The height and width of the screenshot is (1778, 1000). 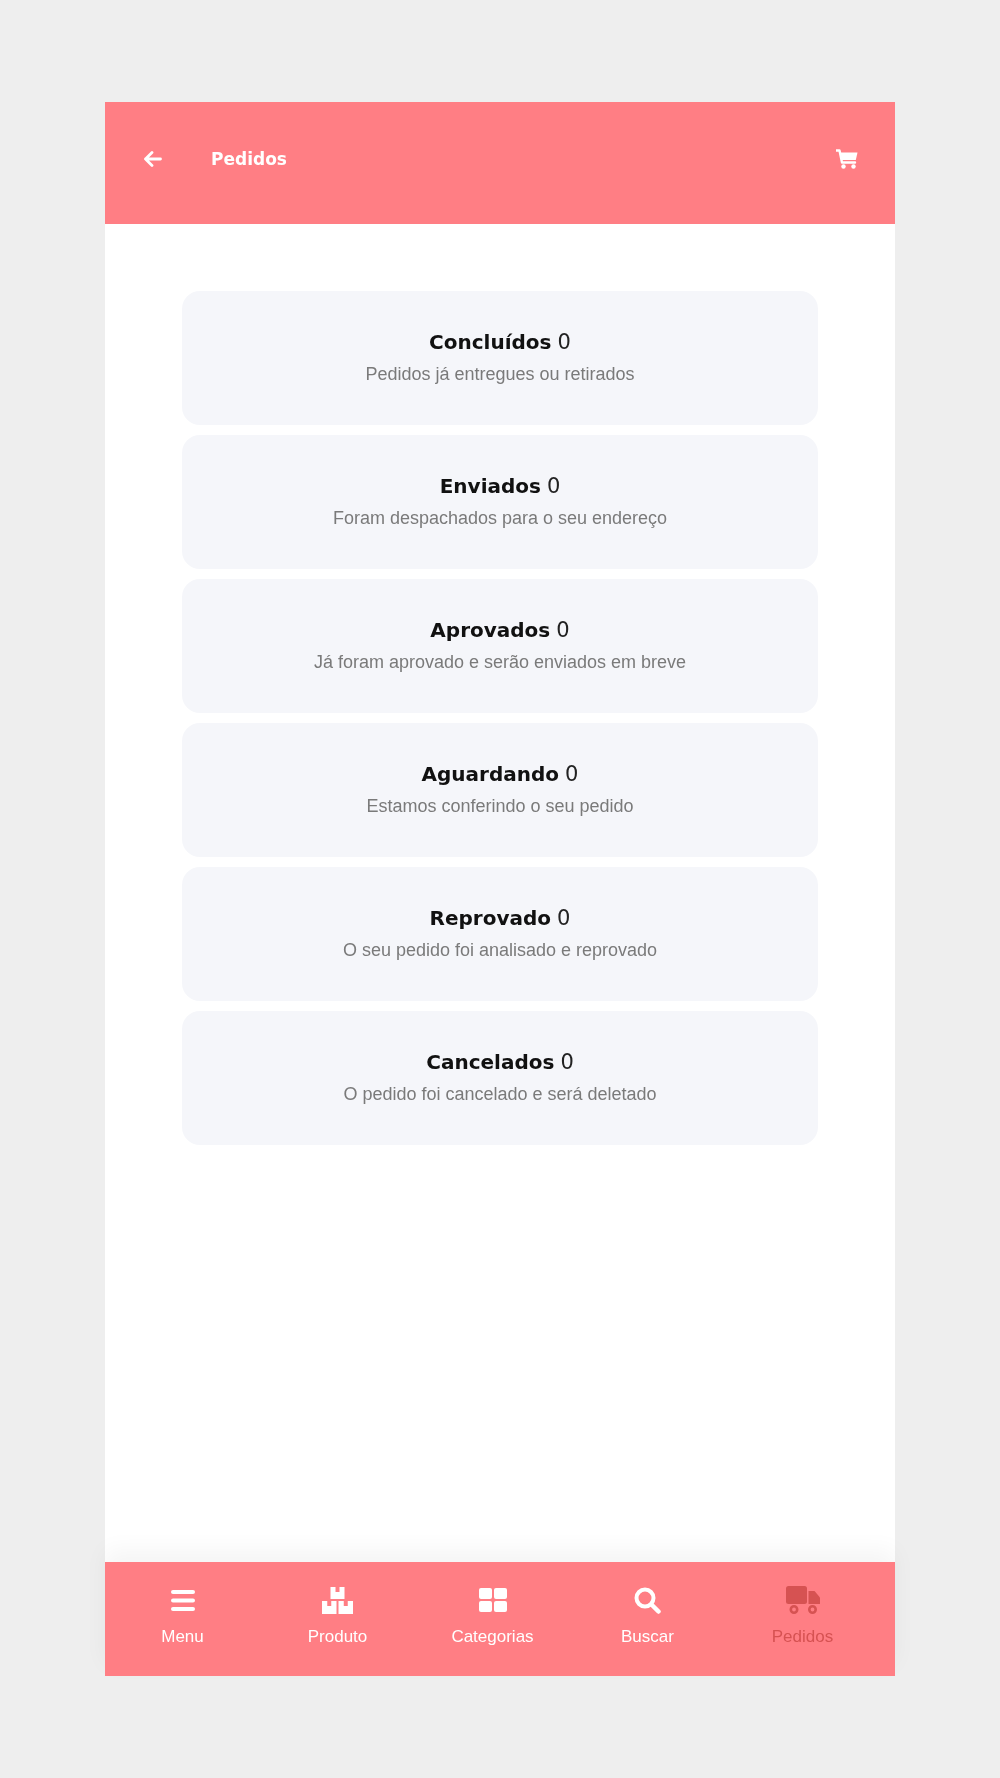 I want to click on menu-icon, so click(x=182, y=1600).